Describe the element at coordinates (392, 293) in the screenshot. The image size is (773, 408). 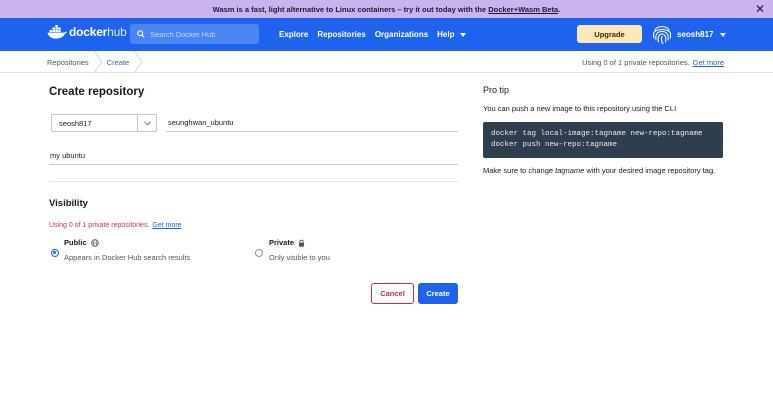
I see `cancel-button: Cancel` at that location.